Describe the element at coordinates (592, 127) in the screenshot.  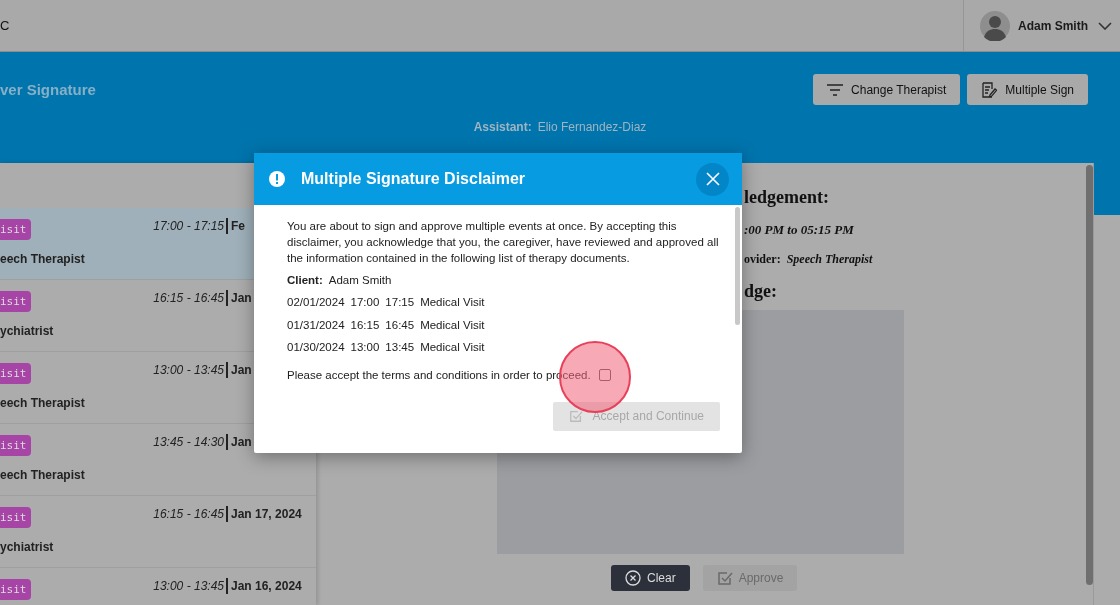
I see `assistant-name: Elio Fernandez-Diaz` at that location.